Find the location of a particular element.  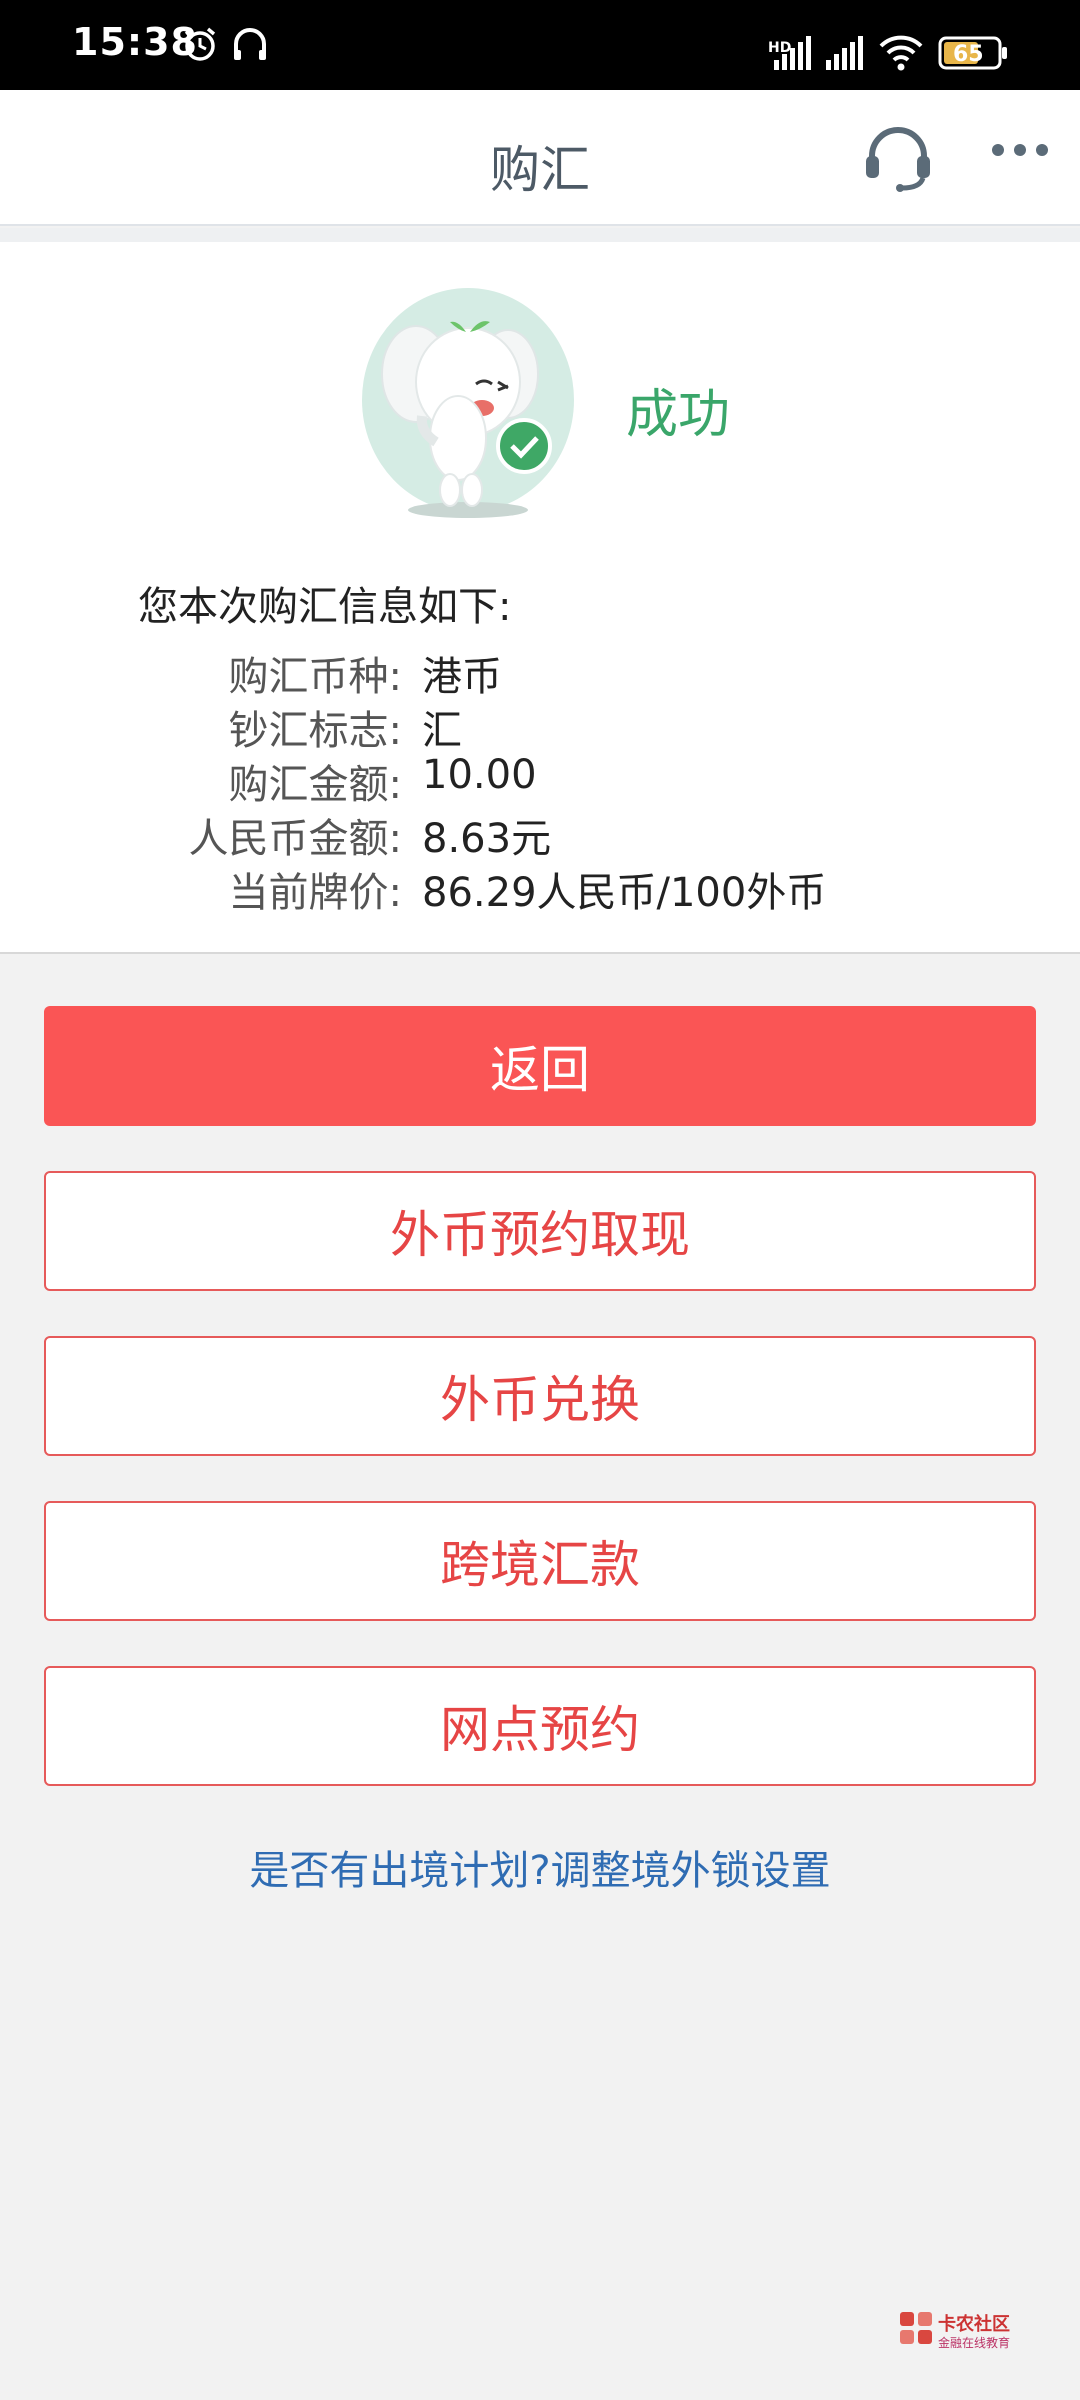

info-label: 当前牌价: is located at coordinates (315, 893).